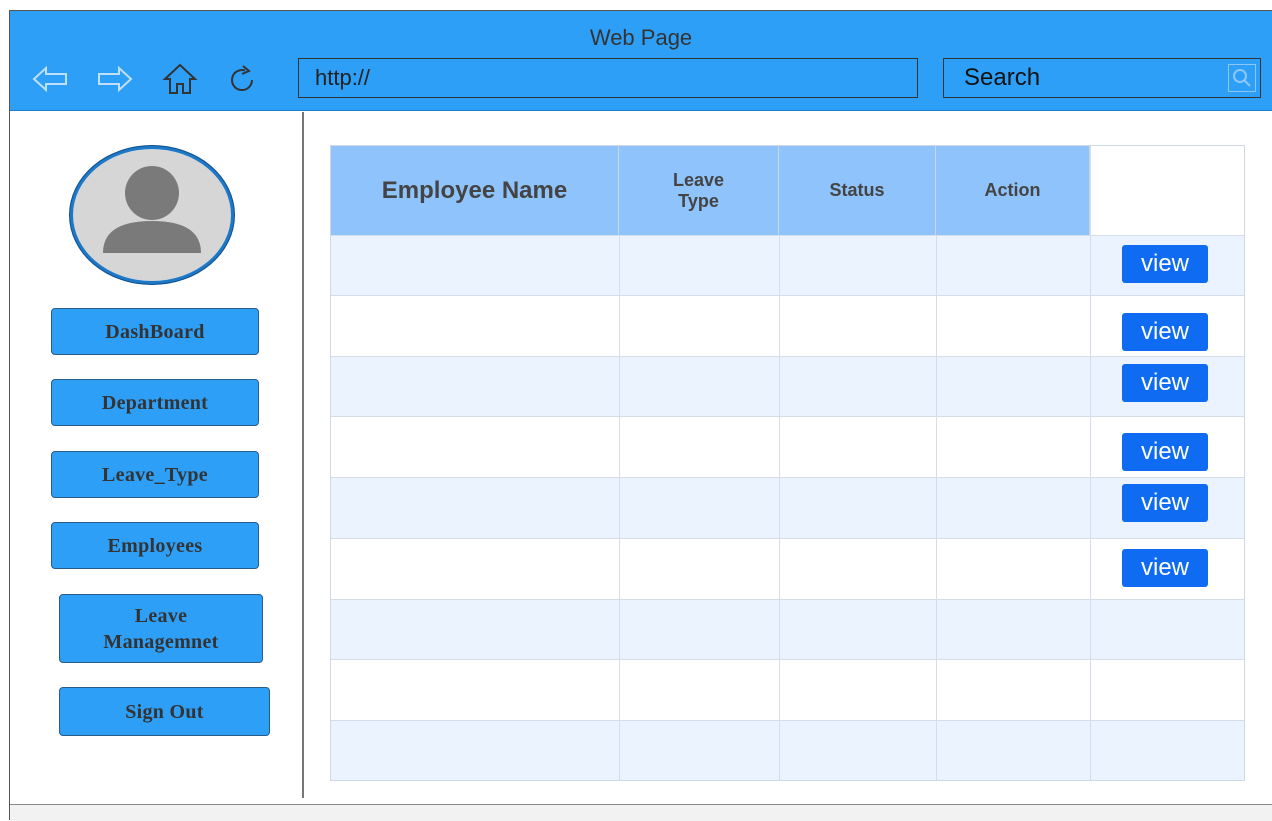  I want to click on back-arrow-icon, so click(49, 79).